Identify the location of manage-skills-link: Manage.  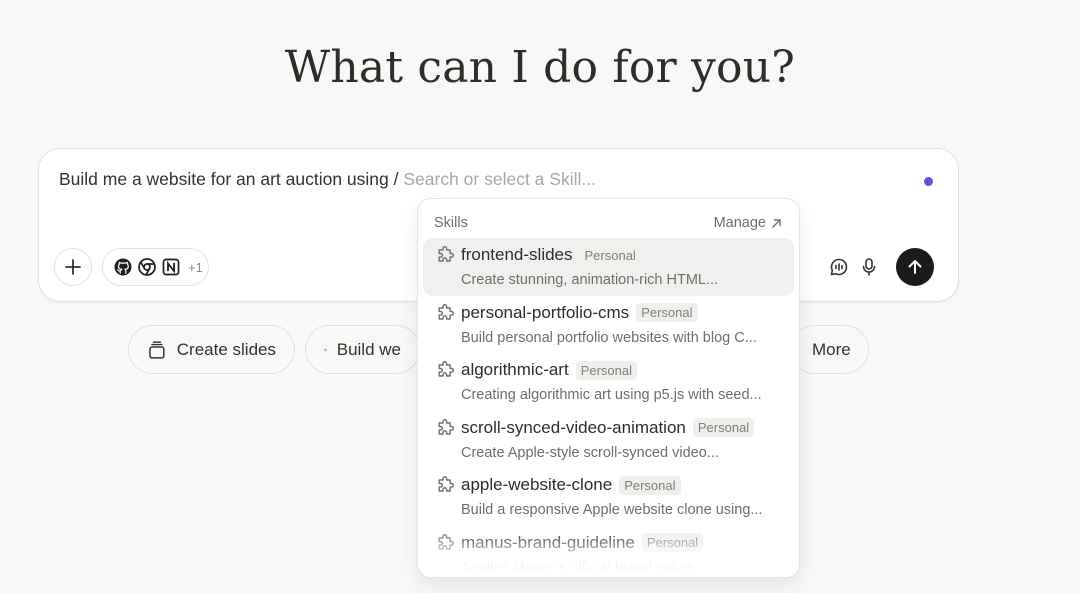
(748, 223).